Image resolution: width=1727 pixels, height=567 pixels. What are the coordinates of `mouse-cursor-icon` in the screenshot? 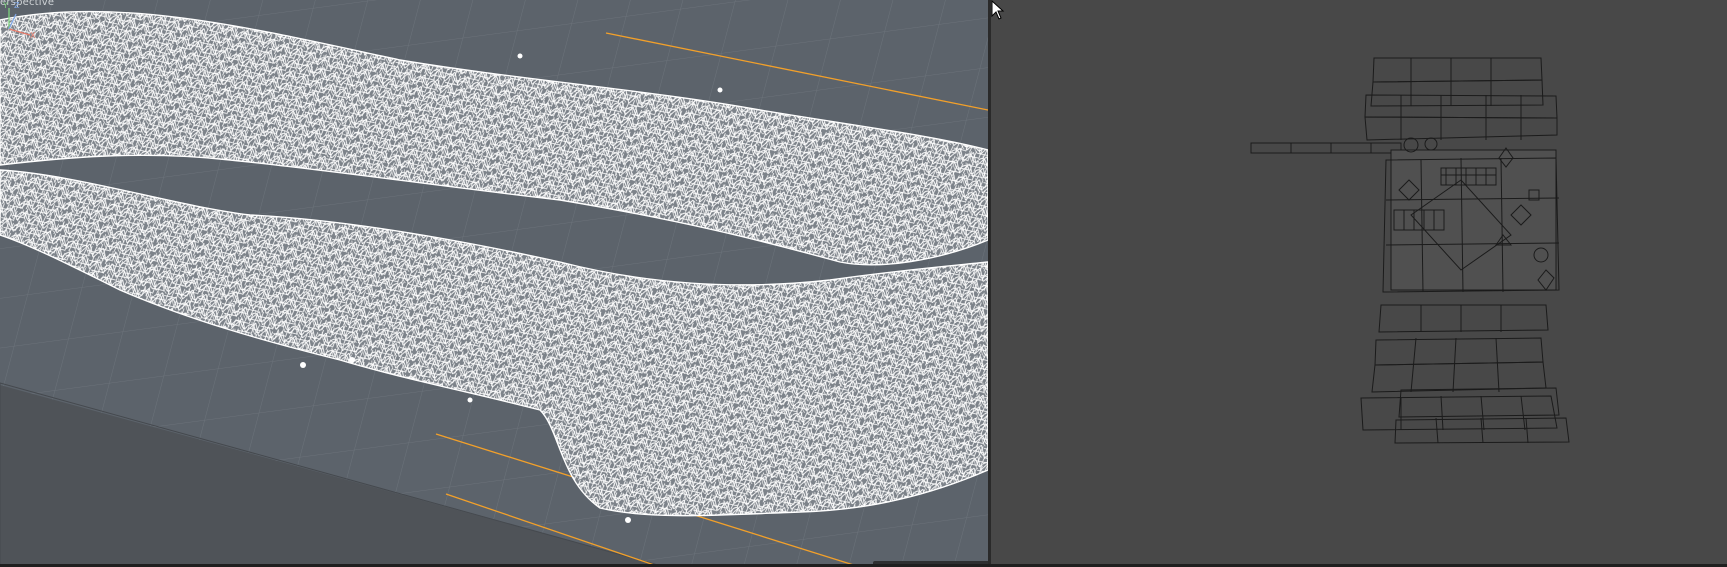 It's located at (998, 10).